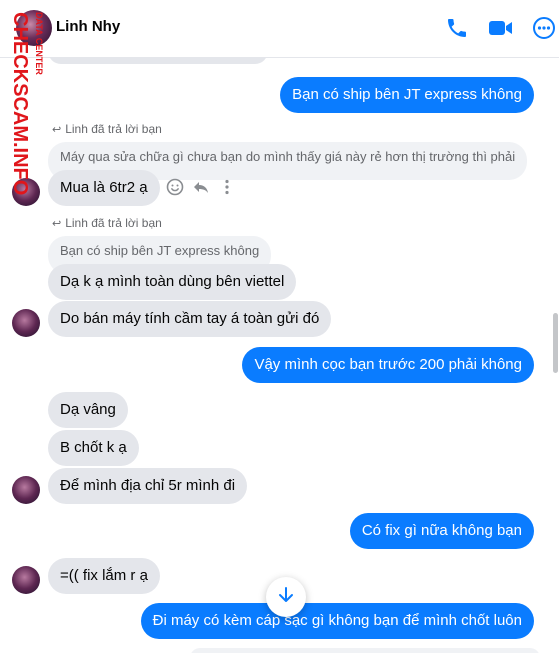 The image size is (559, 653). Describe the element at coordinates (93, 448) in the screenshot. I see `message-bubble-incoming: B chốt k ạ` at that location.